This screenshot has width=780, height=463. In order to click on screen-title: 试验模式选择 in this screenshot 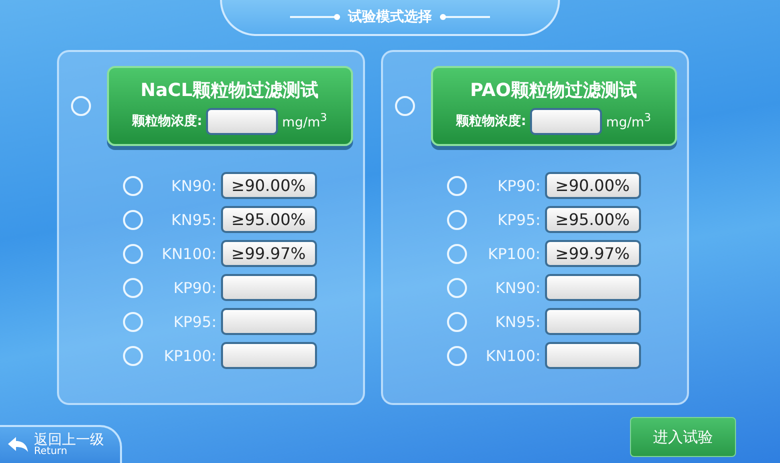, I will do `click(390, 17)`.